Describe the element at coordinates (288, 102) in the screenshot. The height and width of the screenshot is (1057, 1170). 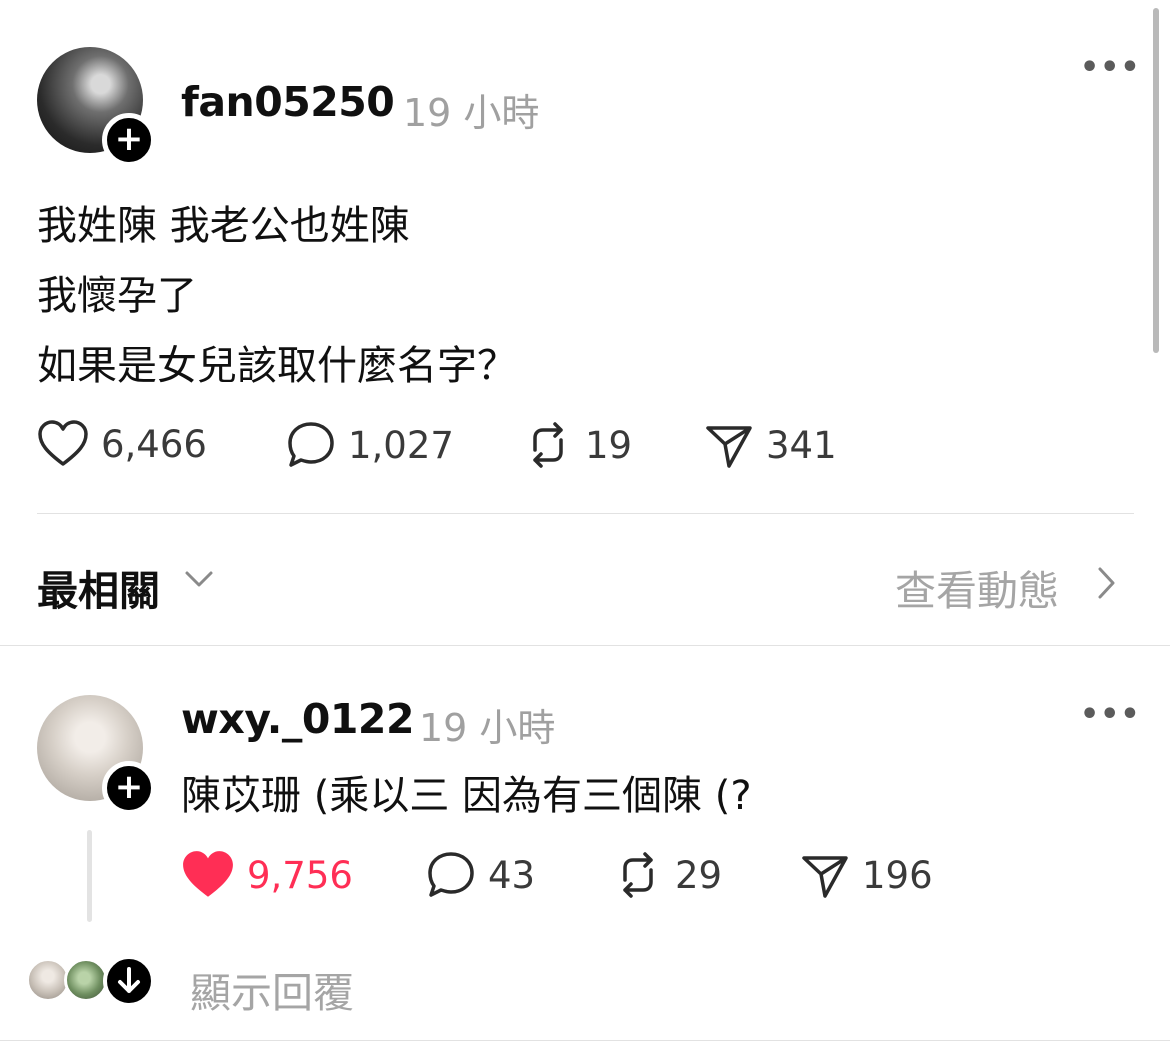
I see `post-username: fan05250` at that location.